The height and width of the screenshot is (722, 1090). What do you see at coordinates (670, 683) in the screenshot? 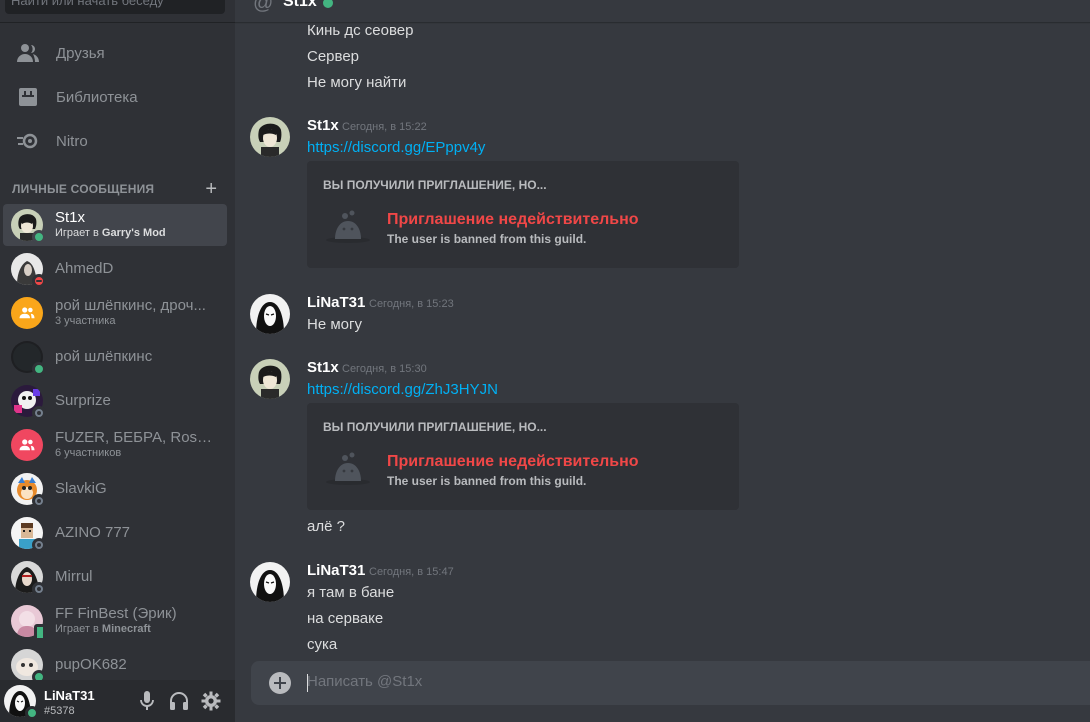
I see `message-composer: Написать @St1x` at bounding box center [670, 683].